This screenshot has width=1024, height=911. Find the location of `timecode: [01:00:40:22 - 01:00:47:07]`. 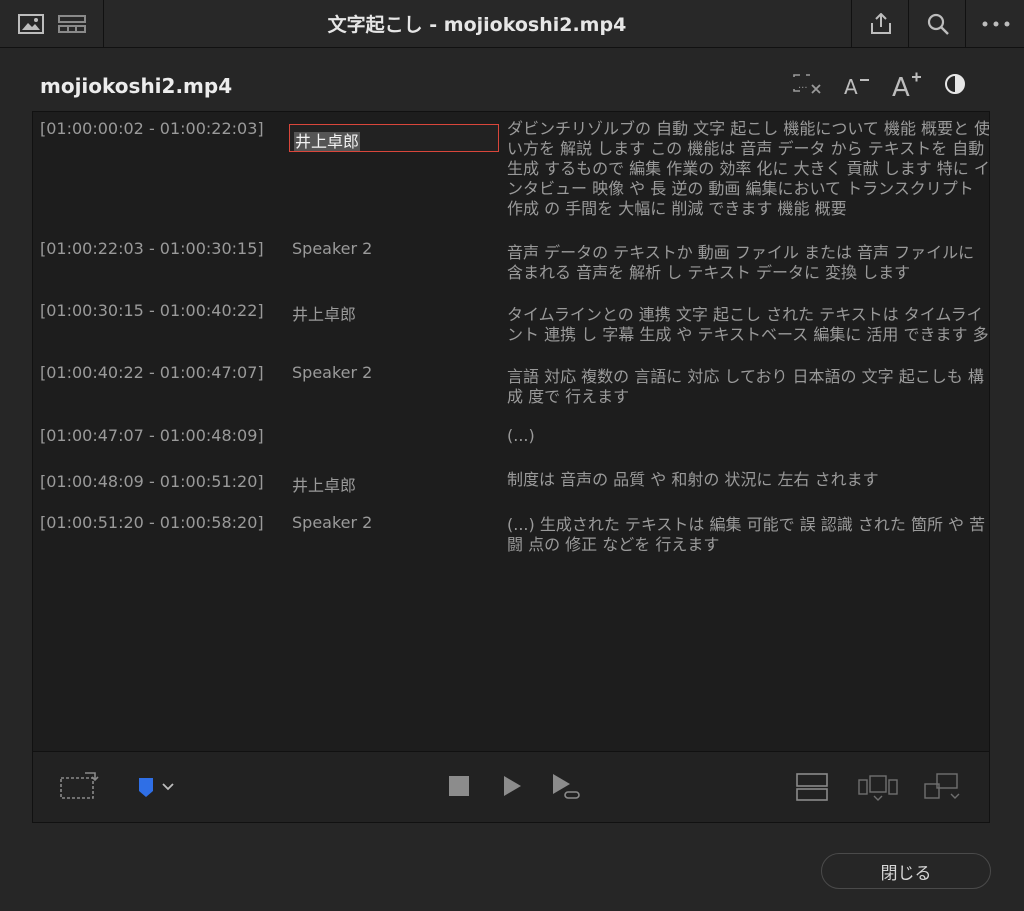

timecode: [01:00:40:22 - 01:00:47:07] is located at coordinates (152, 372).